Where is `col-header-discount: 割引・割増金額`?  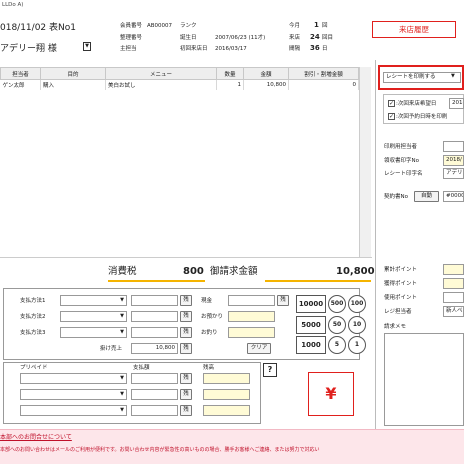
col-header-discount: 割引・割増金額 is located at coordinates (323, 73).